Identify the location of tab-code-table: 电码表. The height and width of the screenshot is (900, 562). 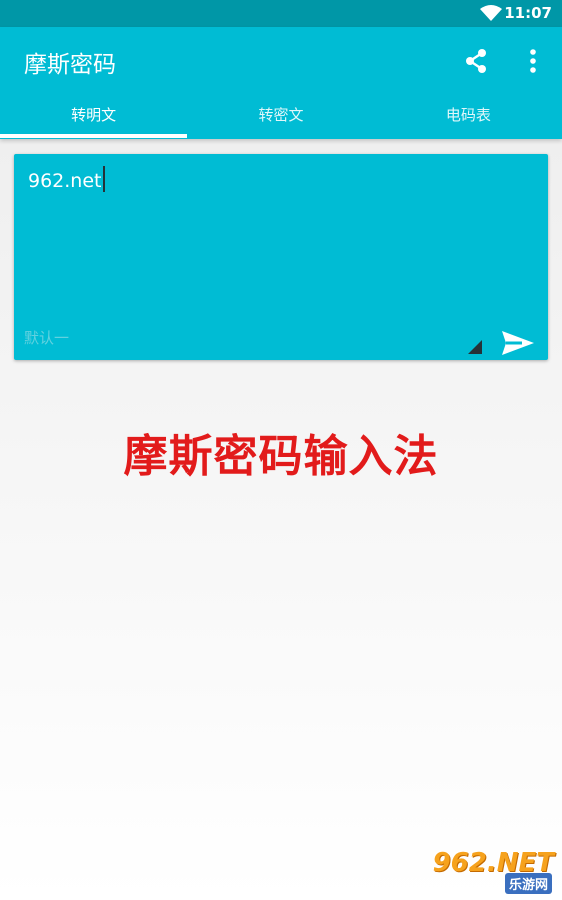
(468, 116).